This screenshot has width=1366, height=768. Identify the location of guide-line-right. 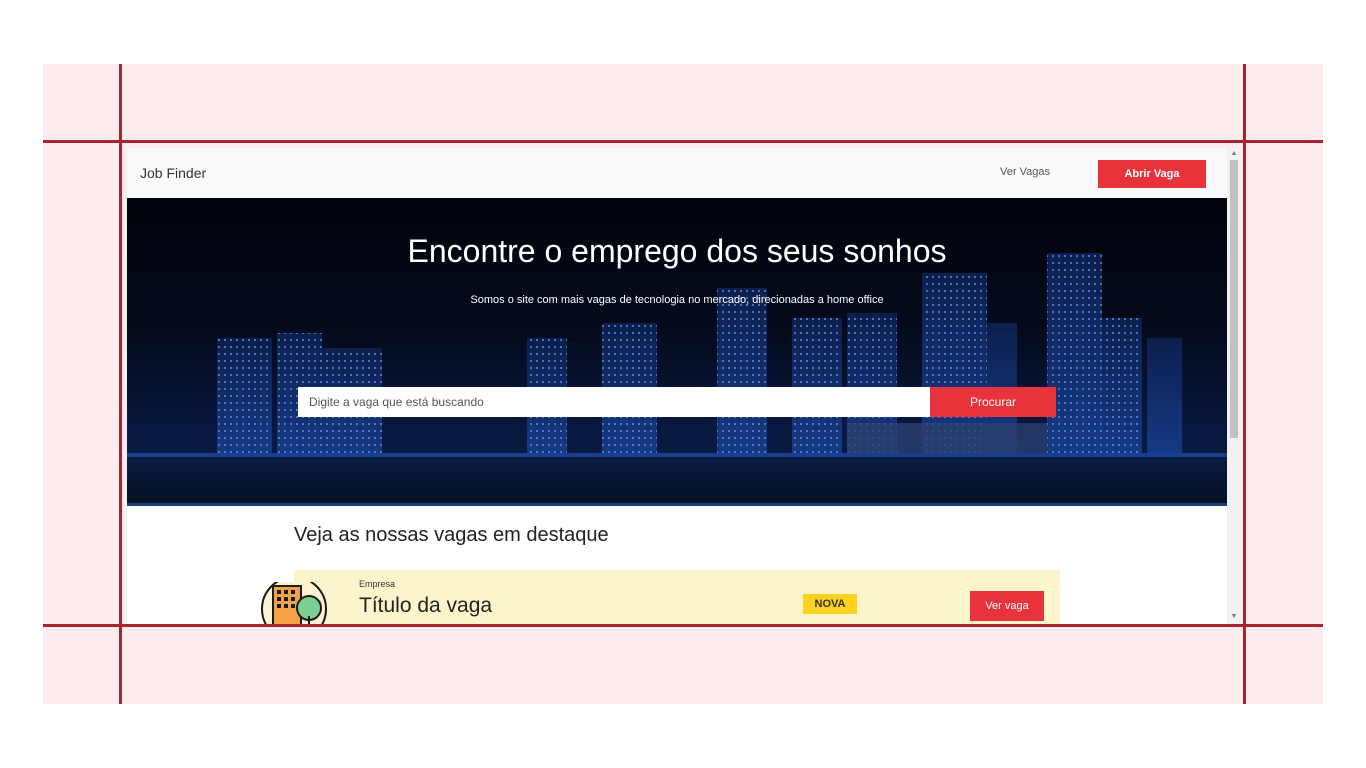
(1244, 384).